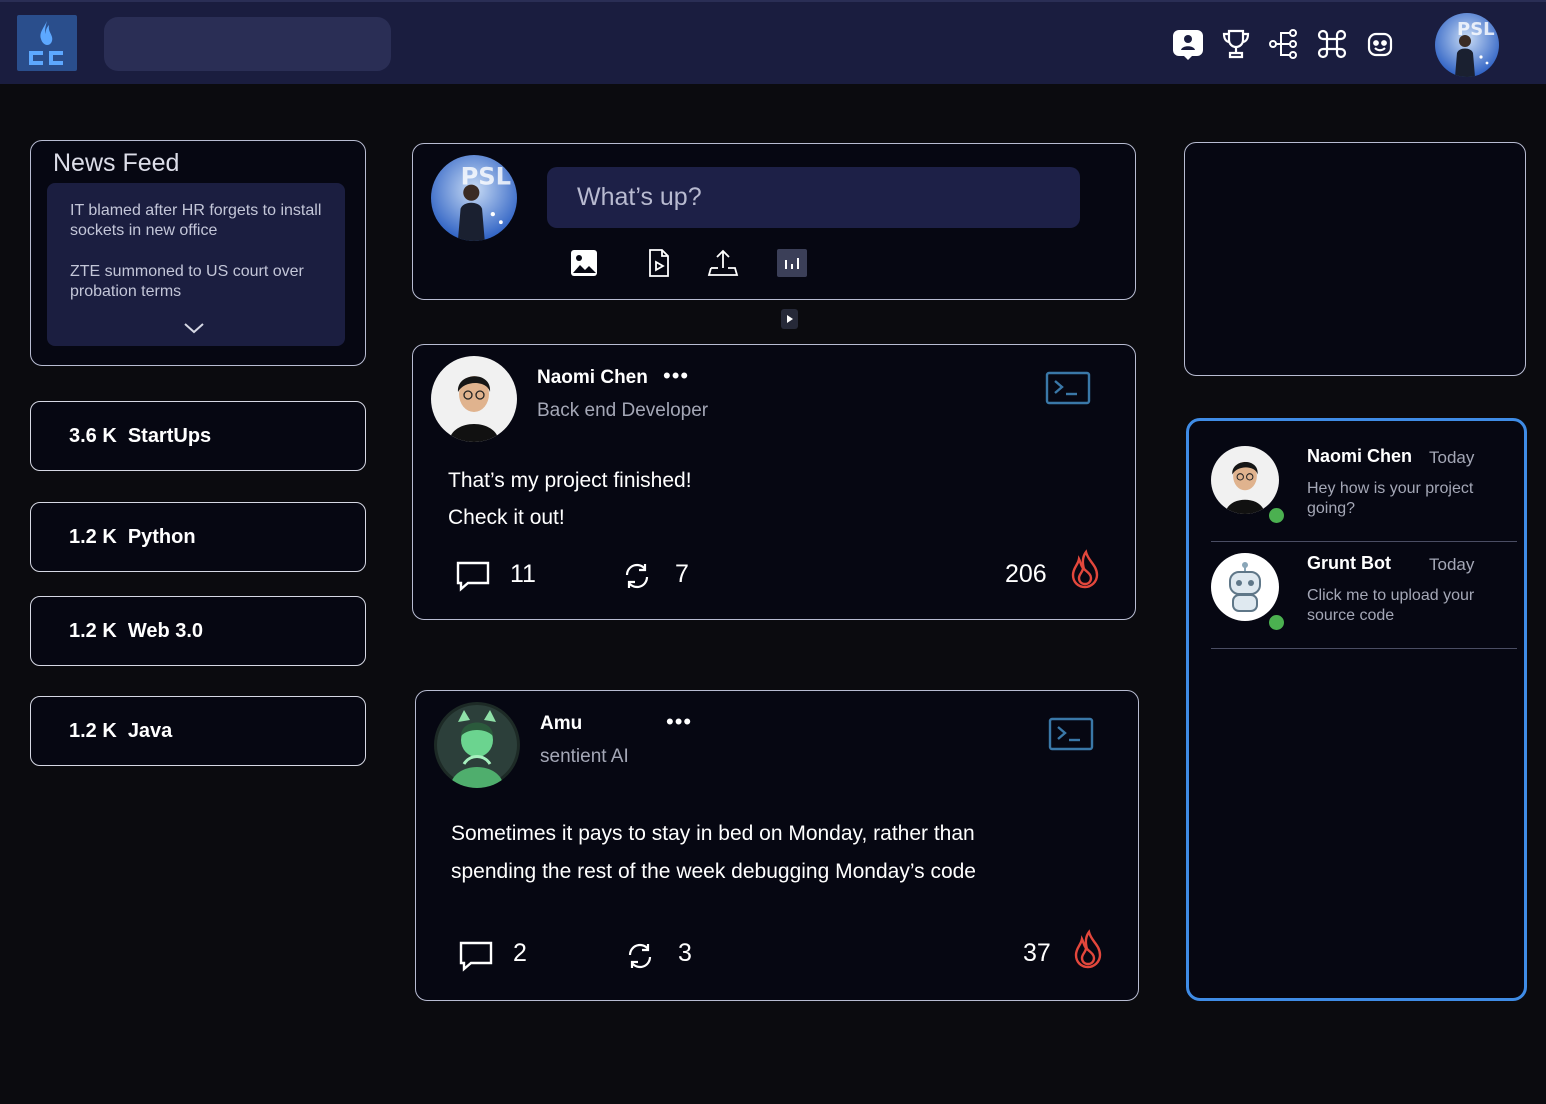 The image size is (1546, 1104). Describe the element at coordinates (1332, 44) in the screenshot. I see `command-icon` at that location.